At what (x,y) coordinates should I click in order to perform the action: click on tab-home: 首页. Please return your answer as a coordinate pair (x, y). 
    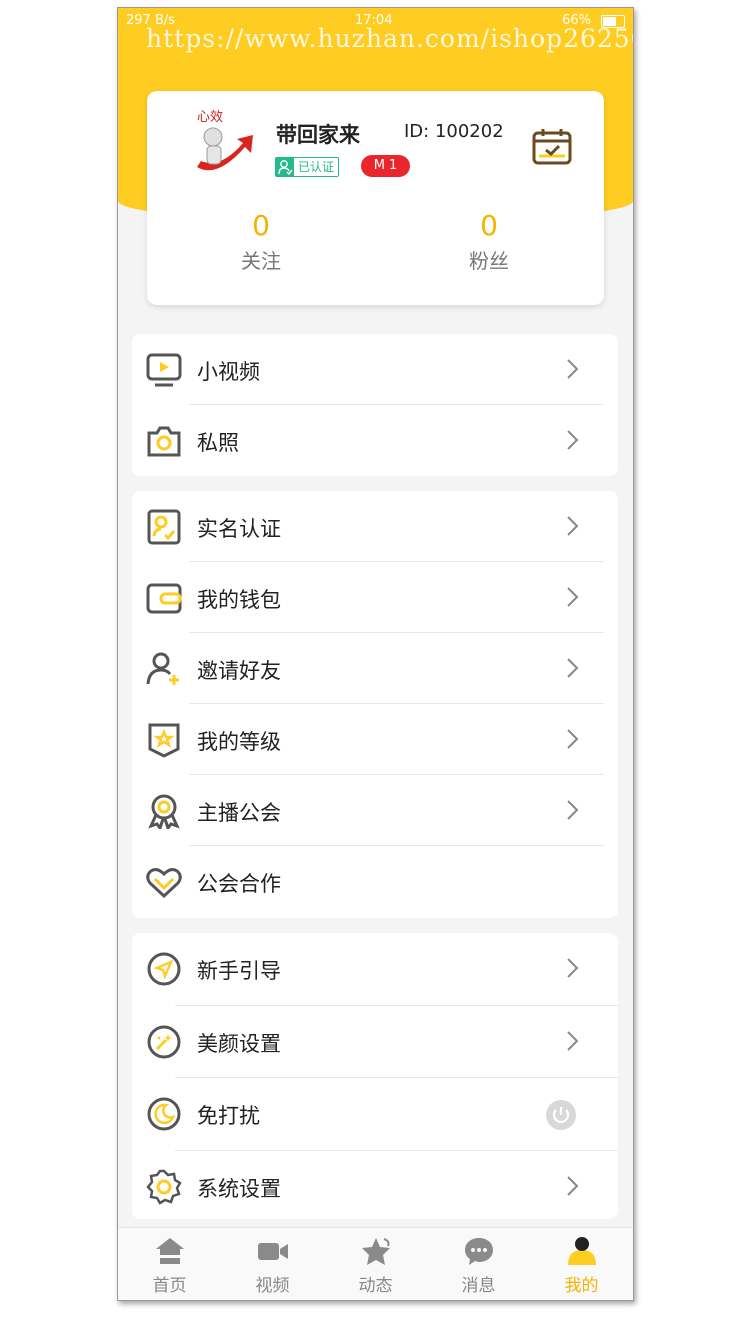
    Looking at the image, I should click on (169, 1264).